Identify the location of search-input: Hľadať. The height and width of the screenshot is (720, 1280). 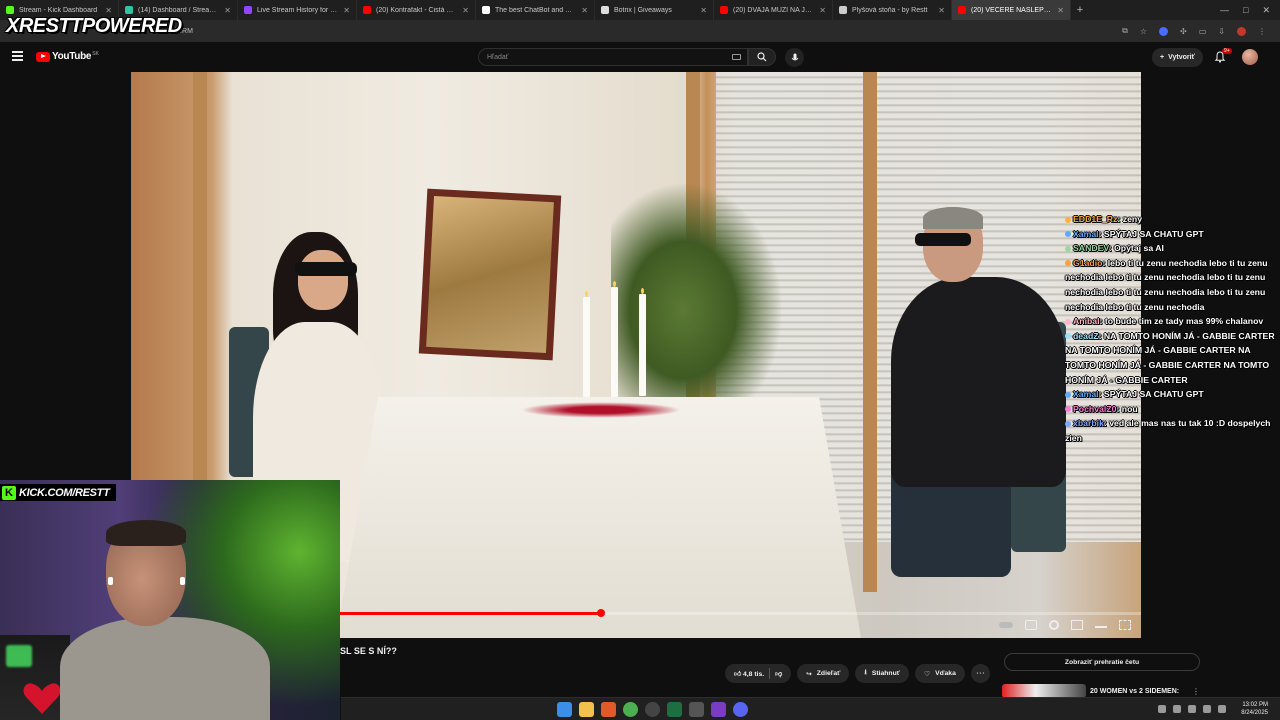
(613, 57).